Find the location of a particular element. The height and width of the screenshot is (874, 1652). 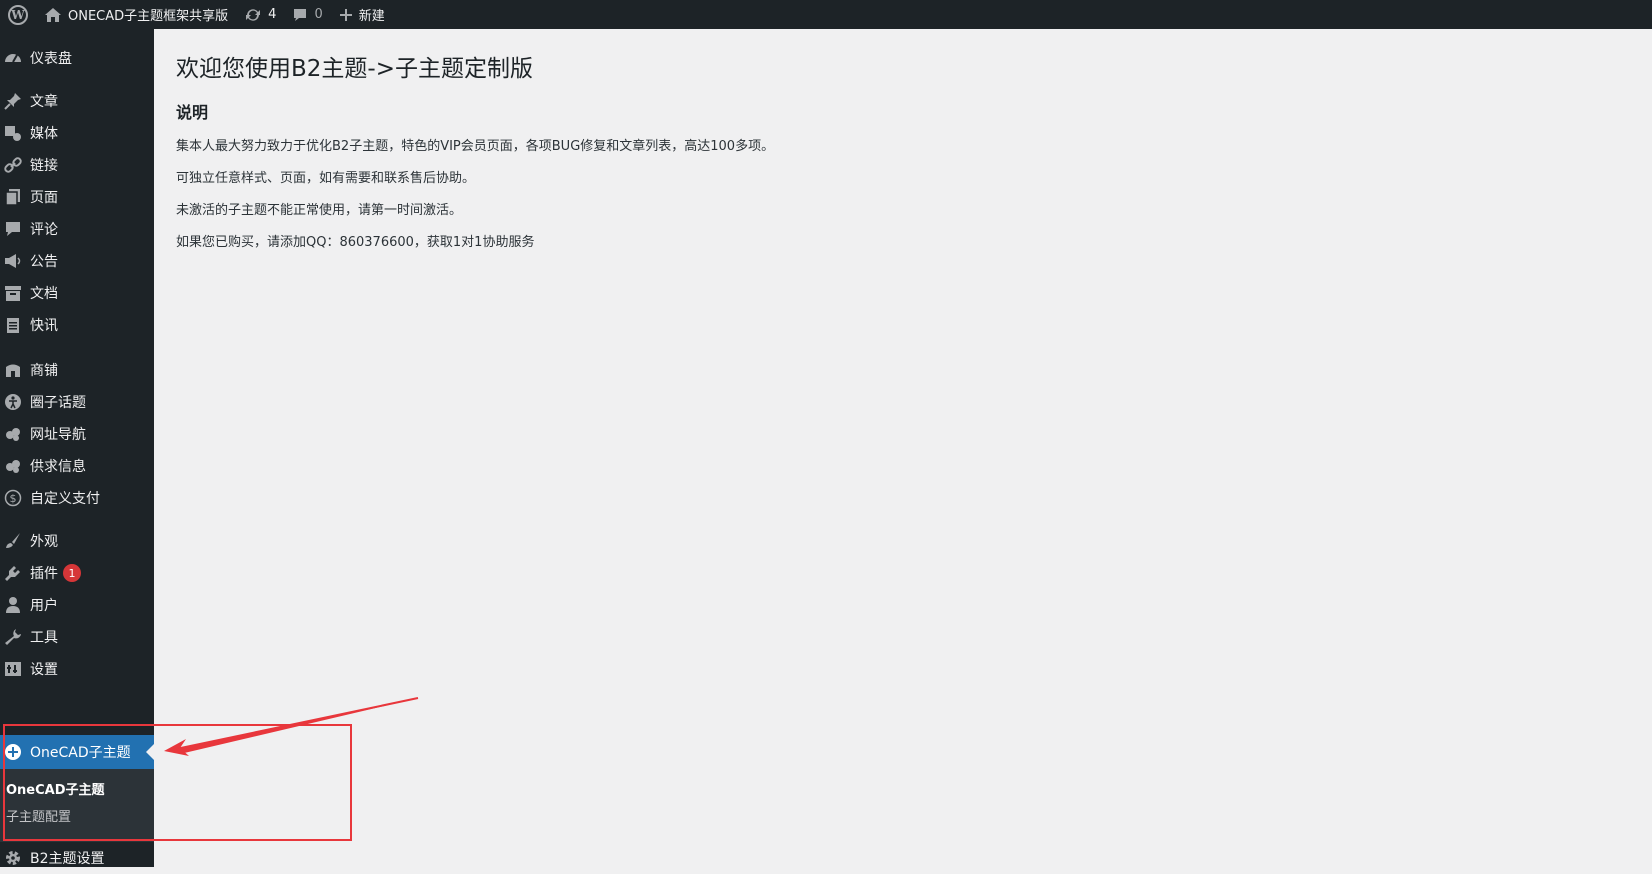

menu-shop: 商铺 is located at coordinates (77, 370).